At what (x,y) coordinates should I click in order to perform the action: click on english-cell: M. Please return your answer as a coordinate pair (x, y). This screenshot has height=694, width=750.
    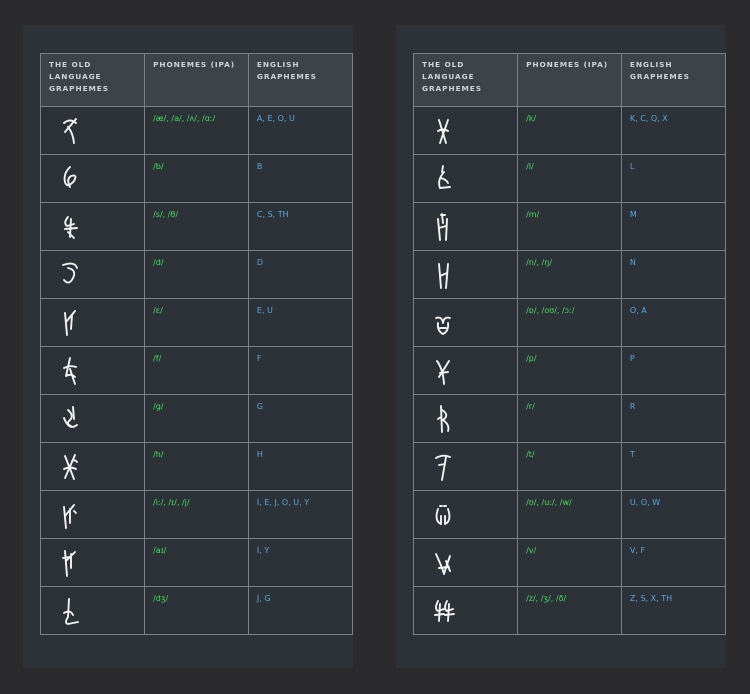
    Looking at the image, I should click on (673, 226).